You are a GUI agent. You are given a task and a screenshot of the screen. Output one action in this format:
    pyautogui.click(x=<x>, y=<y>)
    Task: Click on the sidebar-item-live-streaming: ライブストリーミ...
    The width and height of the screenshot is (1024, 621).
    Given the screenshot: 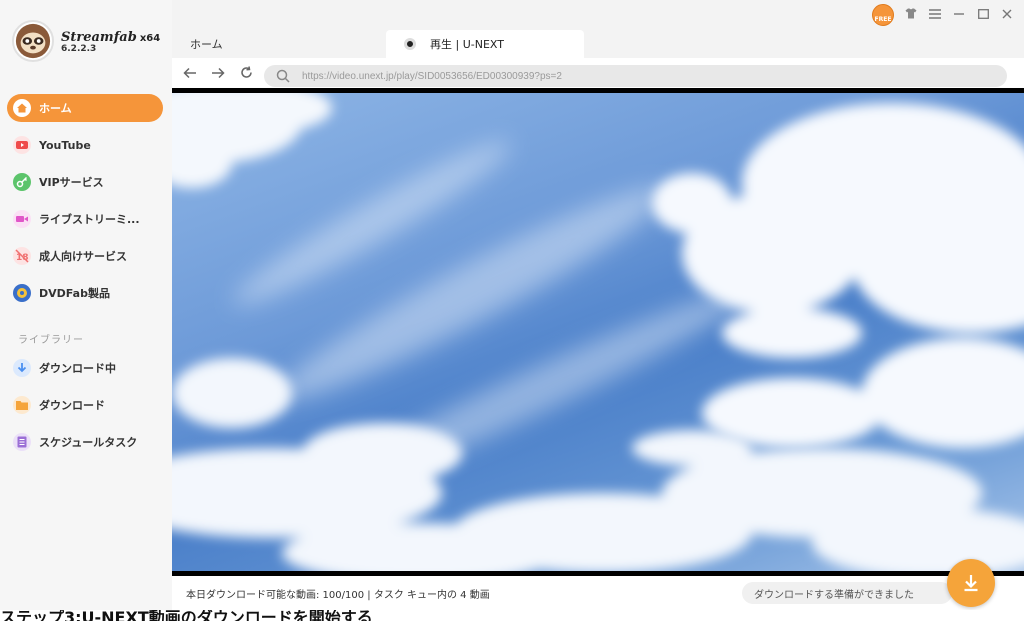 What is the action you would take?
    pyautogui.click(x=85, y=219)
    